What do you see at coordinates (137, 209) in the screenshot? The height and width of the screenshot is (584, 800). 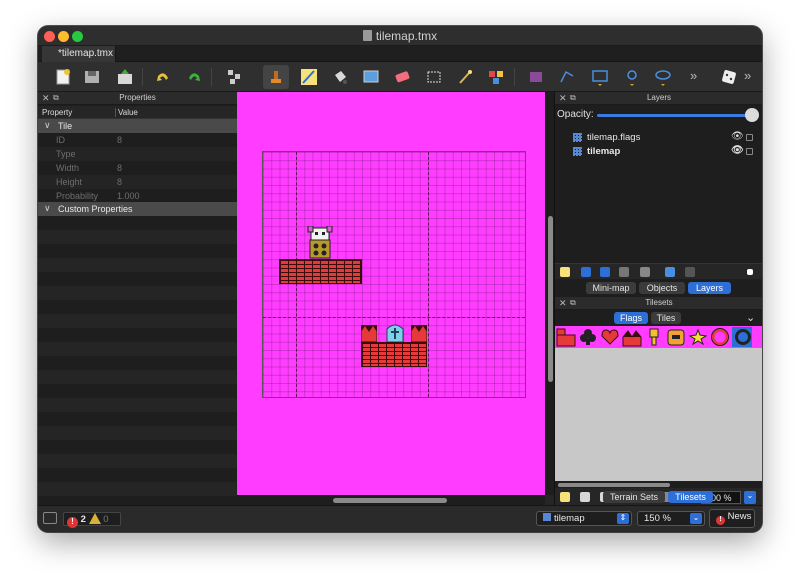 I see `property-group-custom: ∨ Custom Properties` at bounding box center [137, 209].